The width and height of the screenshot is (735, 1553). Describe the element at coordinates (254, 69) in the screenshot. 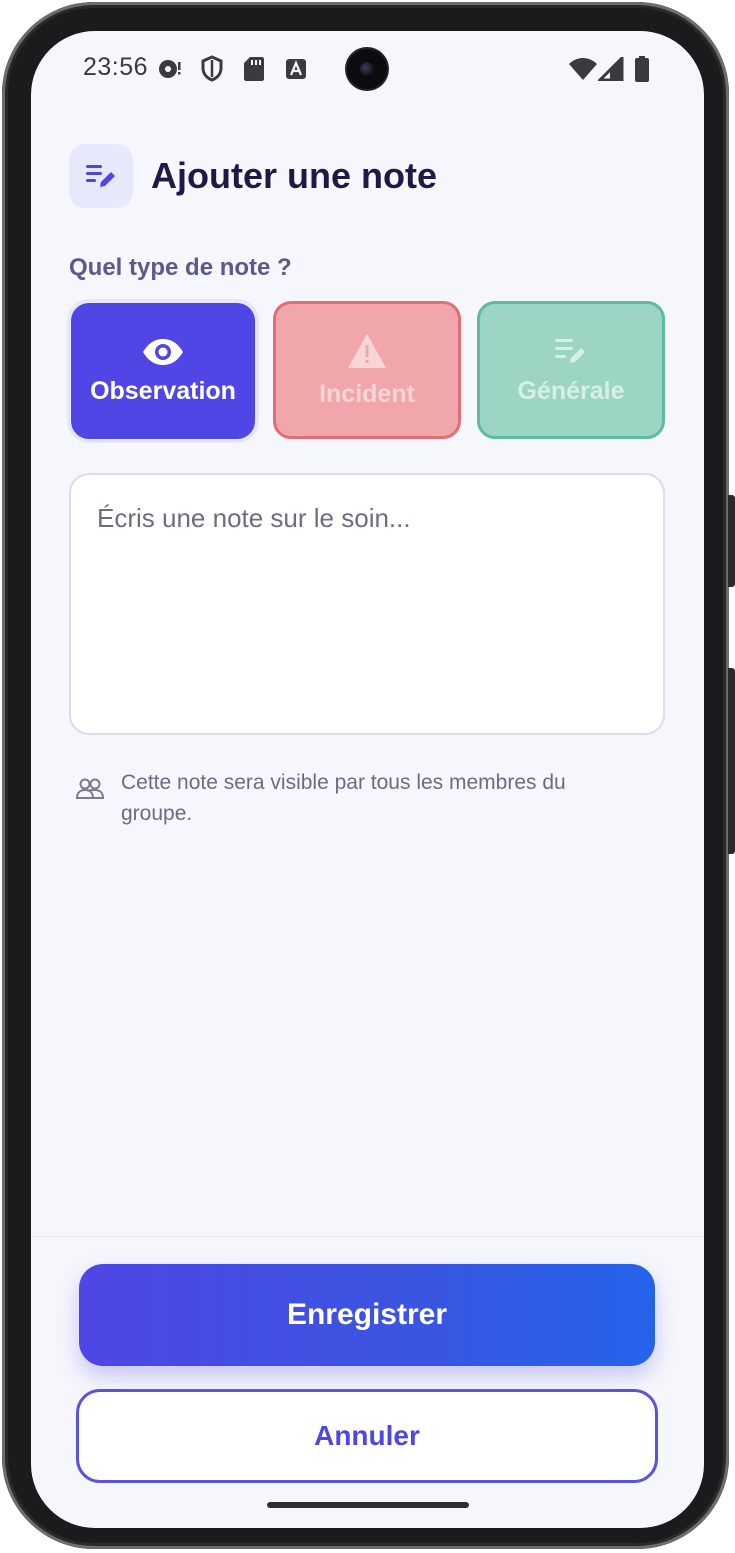

I see `sd-card-icon` at that location.